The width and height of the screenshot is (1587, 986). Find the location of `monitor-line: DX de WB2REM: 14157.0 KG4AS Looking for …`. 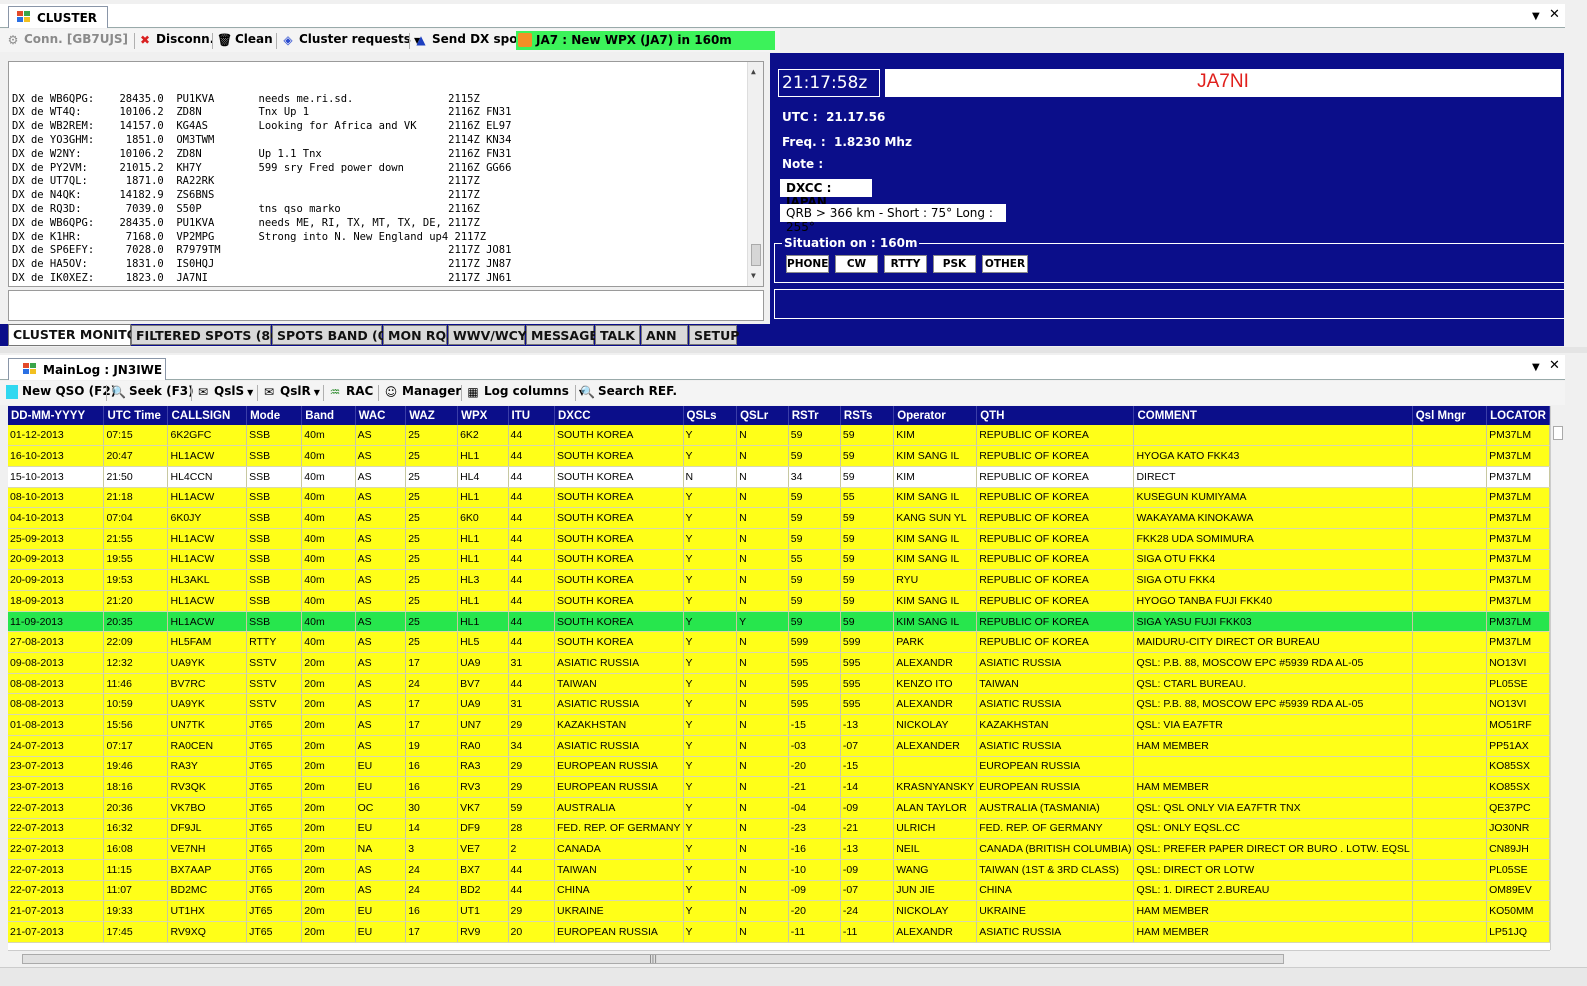

monitor-line: DX de WB2REM: 14157.0 KG4AS Looking for … is located at coordinates (387, 127).